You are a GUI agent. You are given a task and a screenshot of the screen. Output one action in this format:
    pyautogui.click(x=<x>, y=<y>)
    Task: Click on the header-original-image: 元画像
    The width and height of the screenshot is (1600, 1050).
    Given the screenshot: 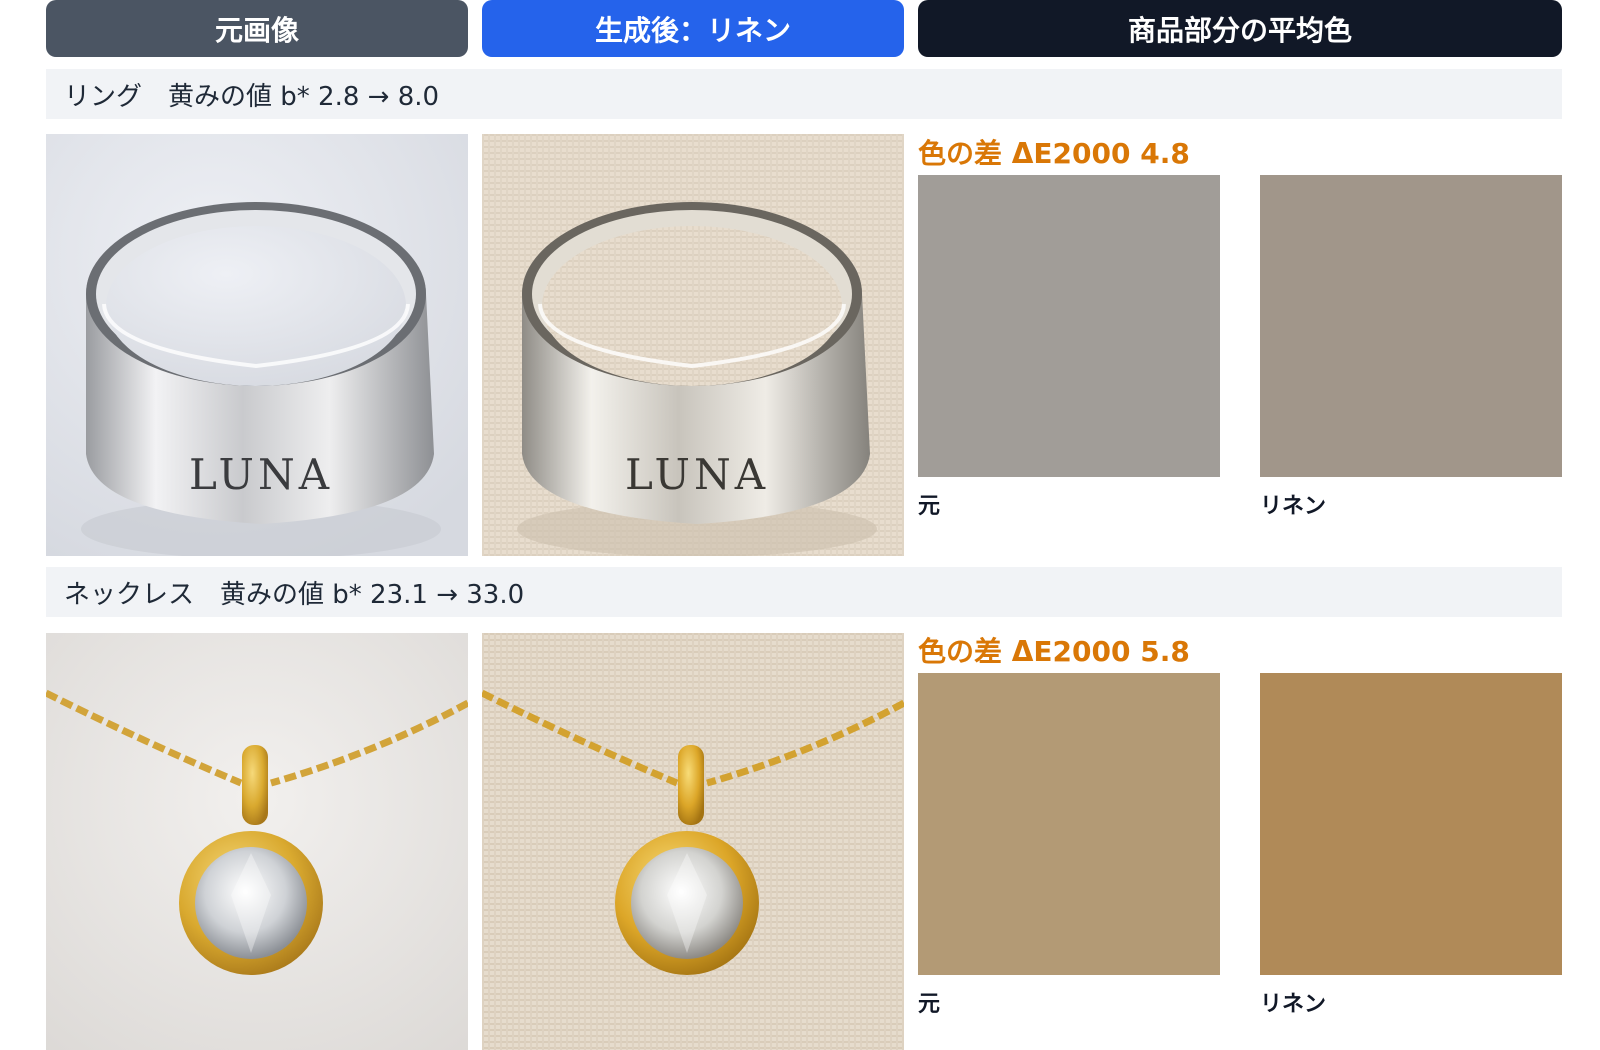 What is the action you would take?
    pyautogui.click(x=257, y=28)
    